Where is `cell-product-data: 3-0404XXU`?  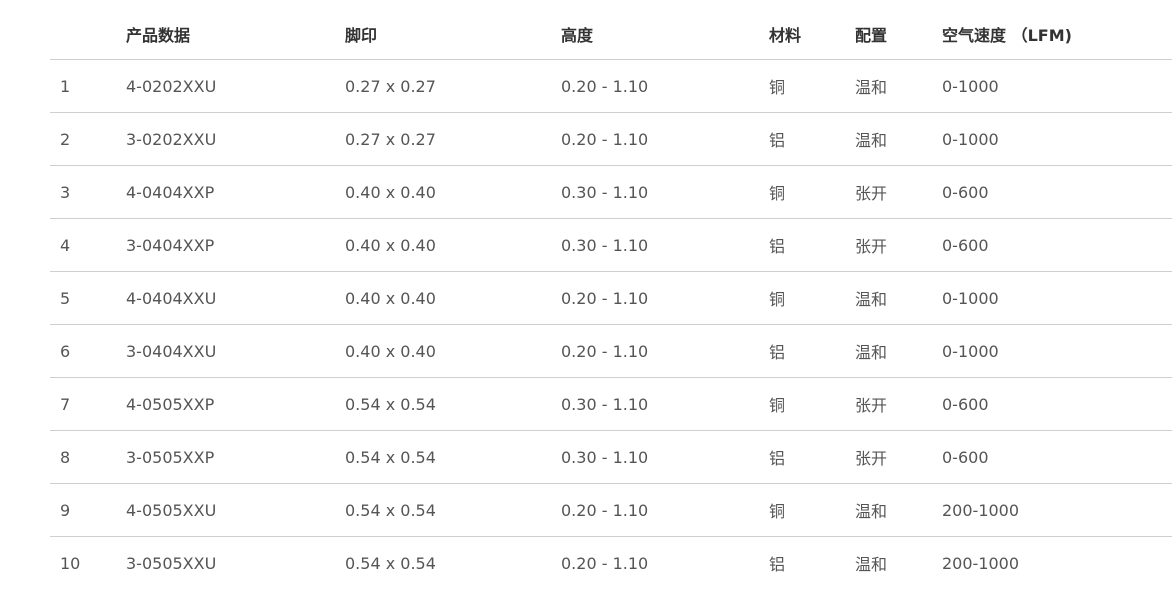
cell-product-data: 3-0404XXU is located at coordinates (235, 351).